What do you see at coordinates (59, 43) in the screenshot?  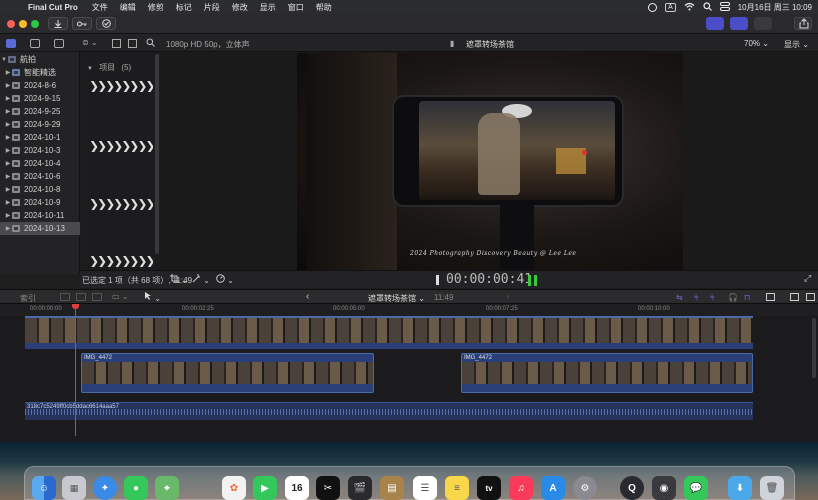 I see `titles-generators-icon` at bounding box center [59, 43].